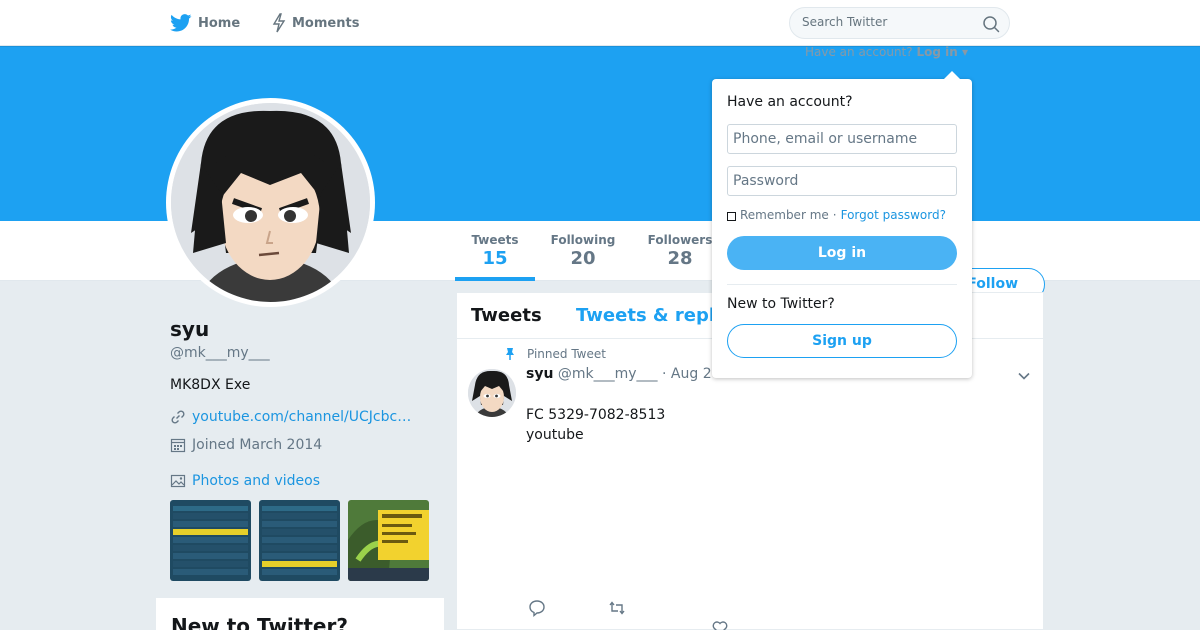 The width and height of the screenshot is (1200, 630). I want to click on stat-tweets-count: 15, so click(495, 258).